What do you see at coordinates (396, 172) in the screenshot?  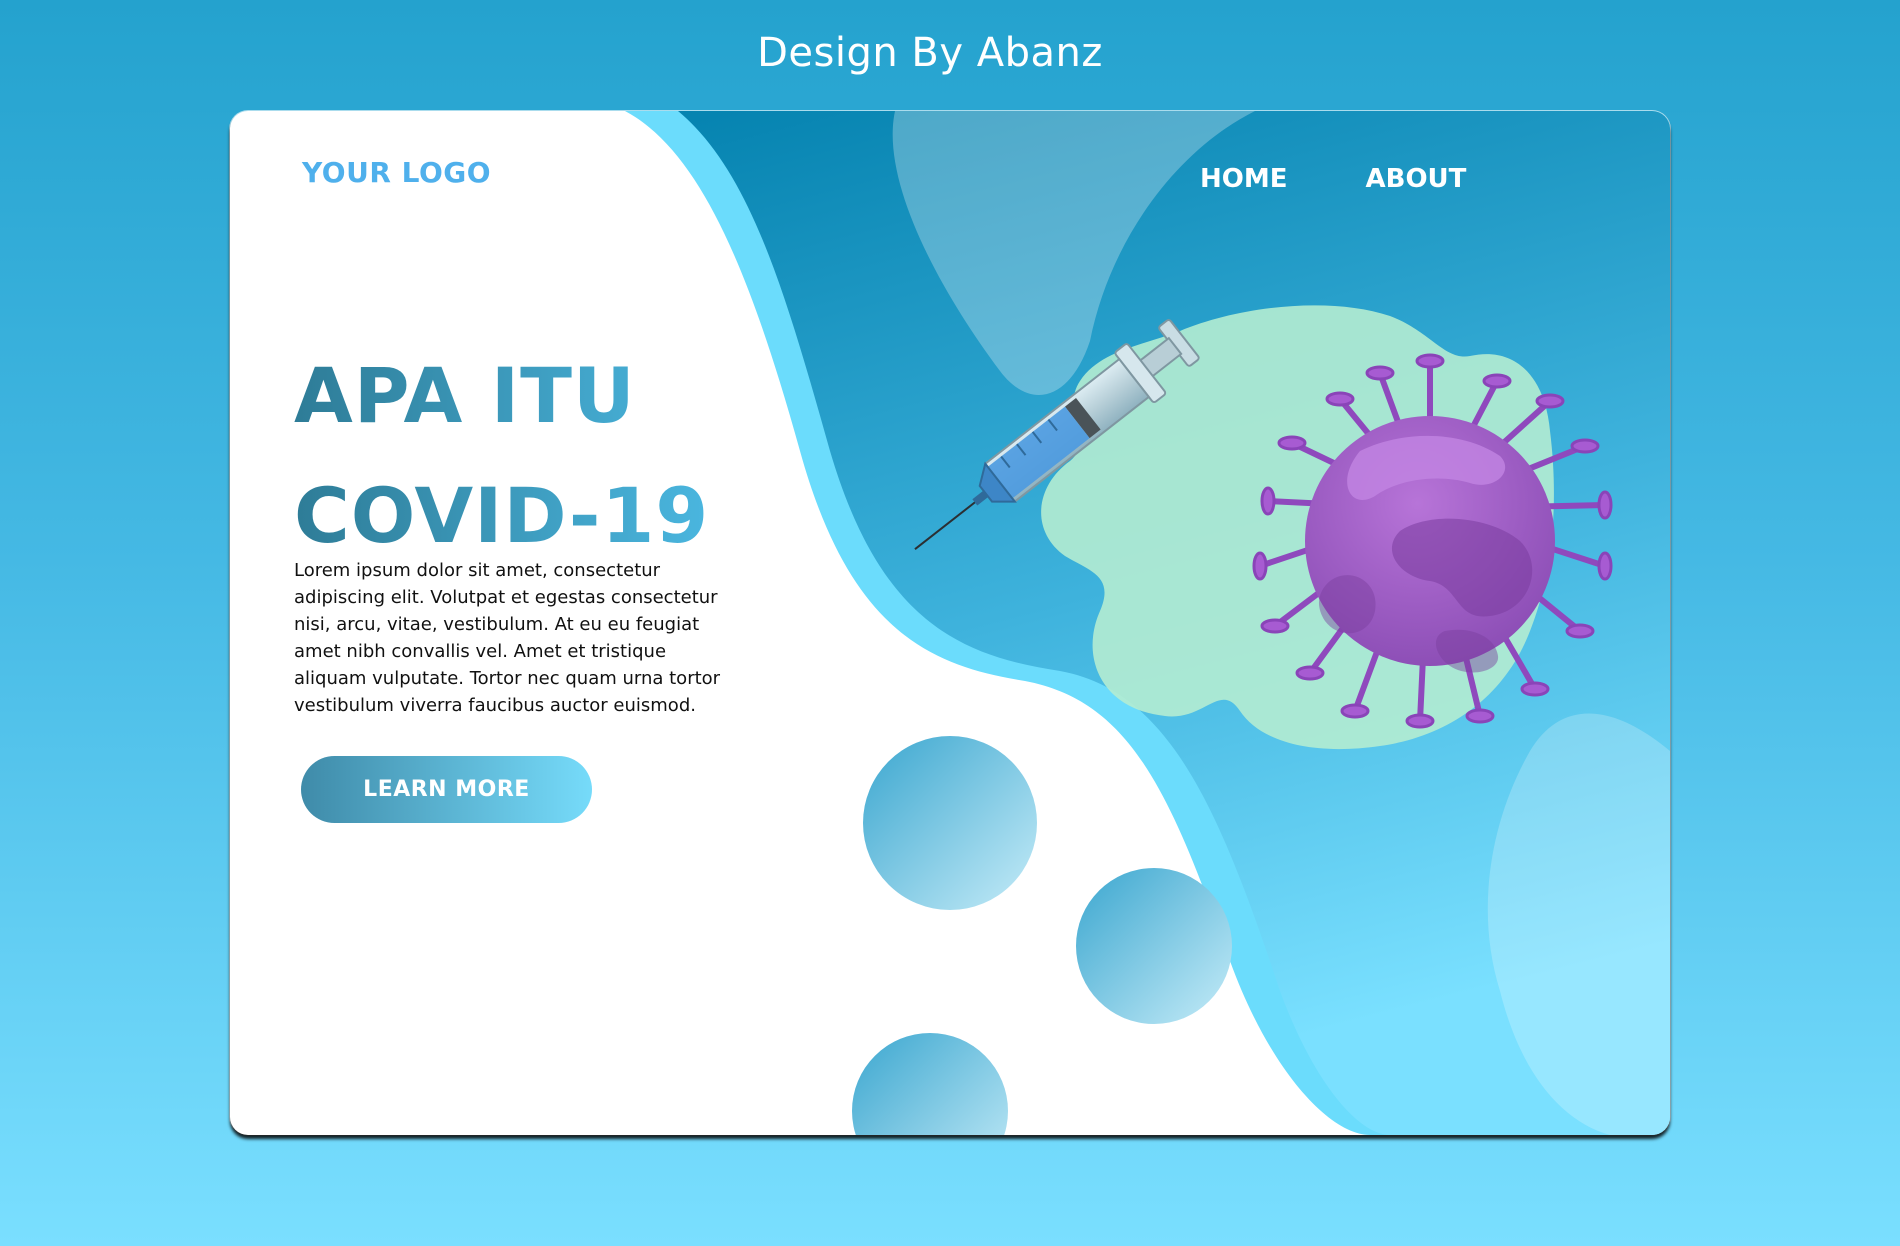 I see `brand-logo: YOUR LOGO` at bounding box center [396, 172].